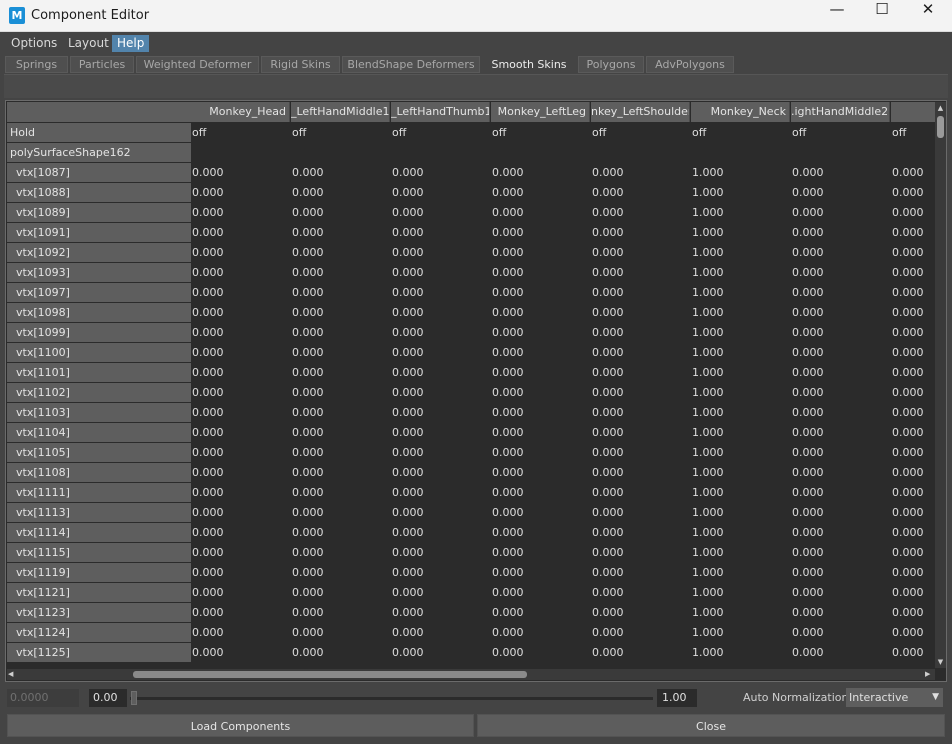 Image resolution: width=952 pixels, height=744 pixels. What do you see at coordinates (99, 312) in the screenshot?
I see `vertex-row-label: vtx[1098]` at bounding box center [99, 312].